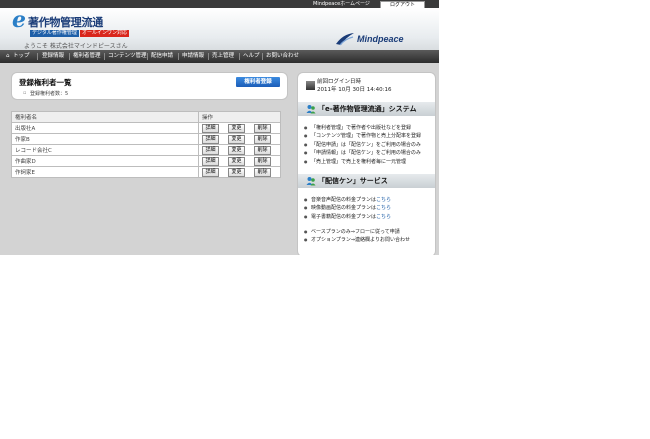  What do you see at coordinates (53, 56) in the screenshot?
I see `nav-item-registration: 登録情報` at bounding box center [53, 56].